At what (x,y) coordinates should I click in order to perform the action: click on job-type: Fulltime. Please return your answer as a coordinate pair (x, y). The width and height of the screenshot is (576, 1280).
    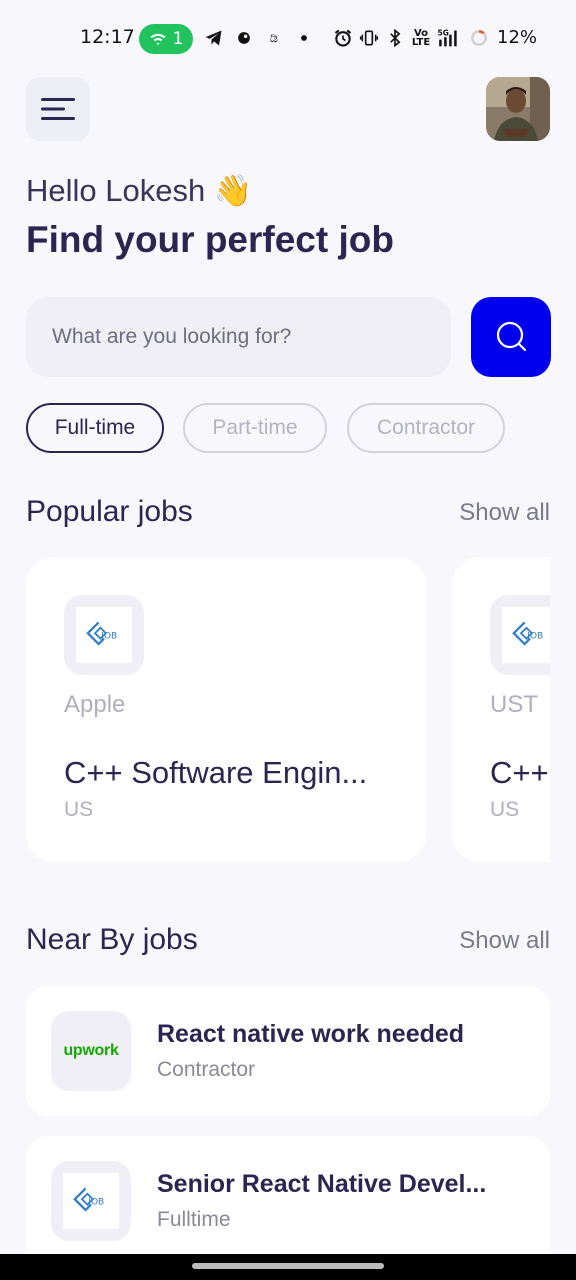
    Looking at the image, I should click on (194, 1219).